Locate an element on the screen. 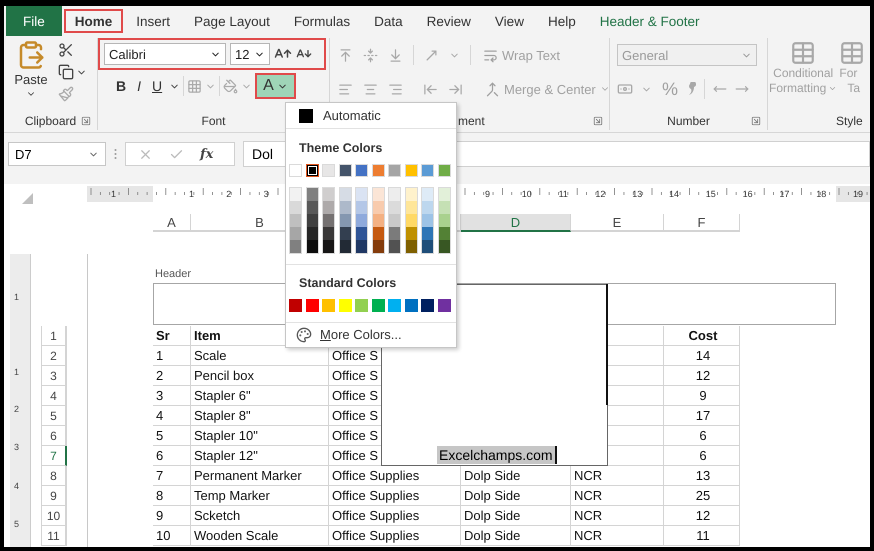 Image resolution: width=874 pixels, height=551 pixels. table-cell: 1 is located at coordinates (172, 356).